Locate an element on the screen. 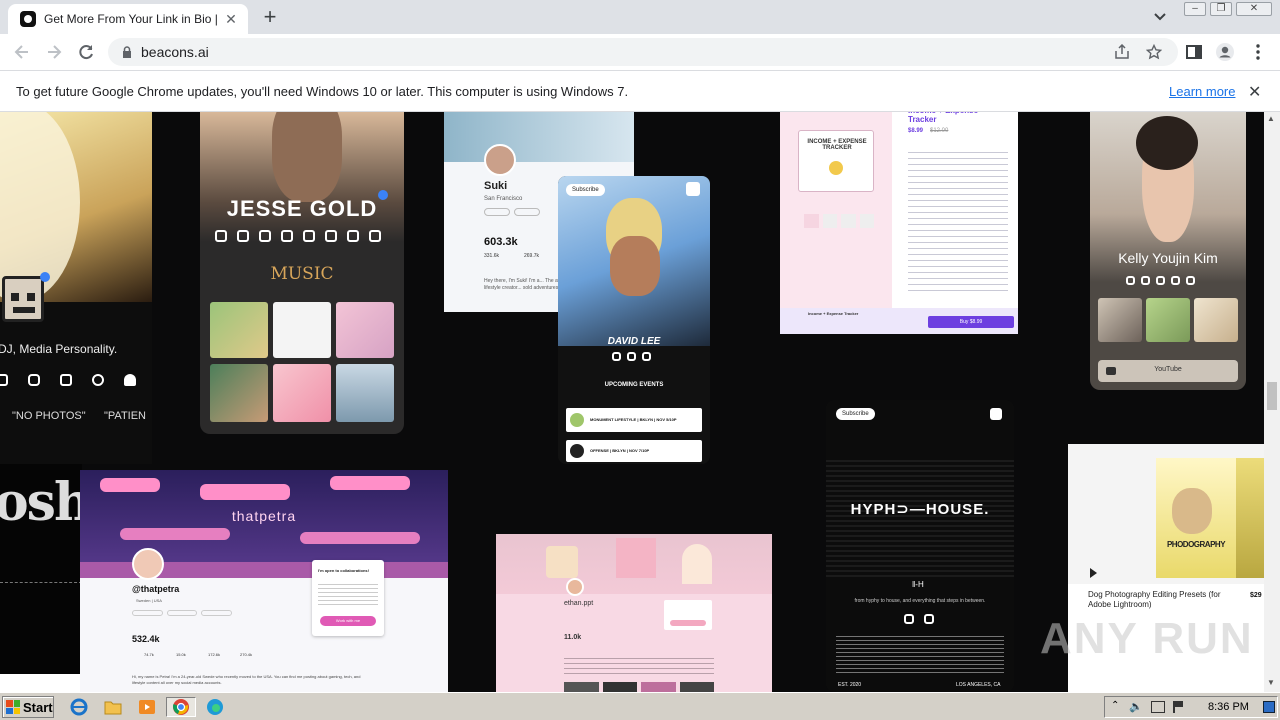  youtube-icon is located at coordinates (1111, 371).